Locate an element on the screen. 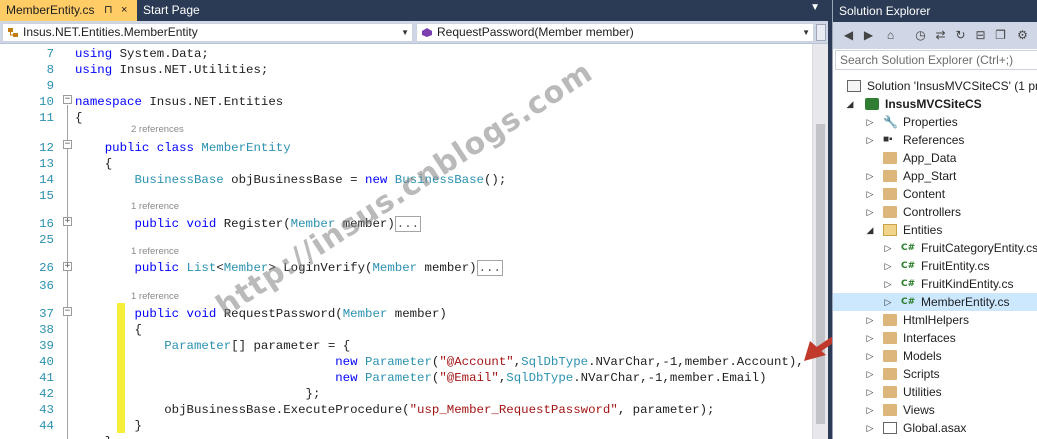  solution-explorer-title: Solution Explorer is located at coordinates (935, 11).